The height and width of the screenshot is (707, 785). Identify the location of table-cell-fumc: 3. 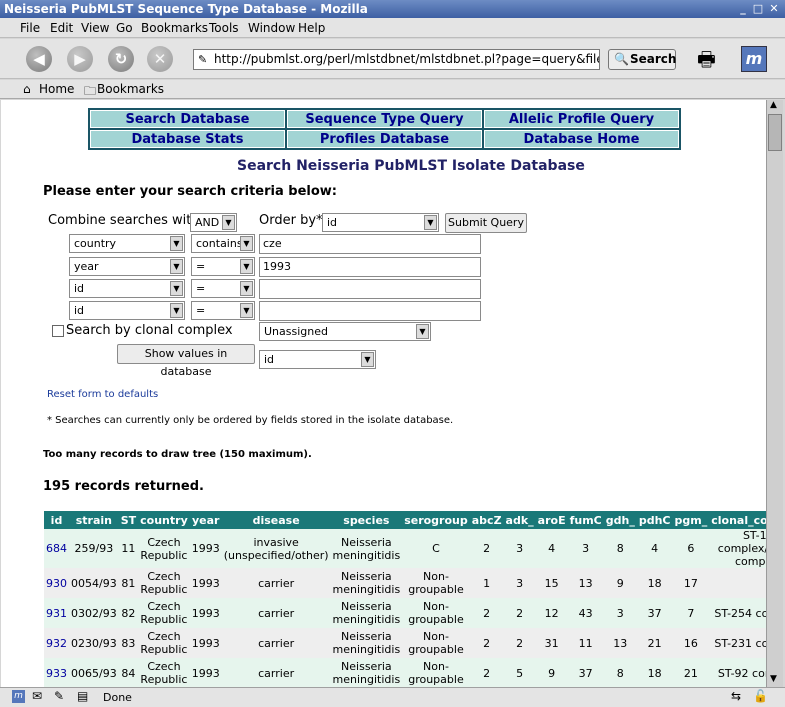
(585, 548).